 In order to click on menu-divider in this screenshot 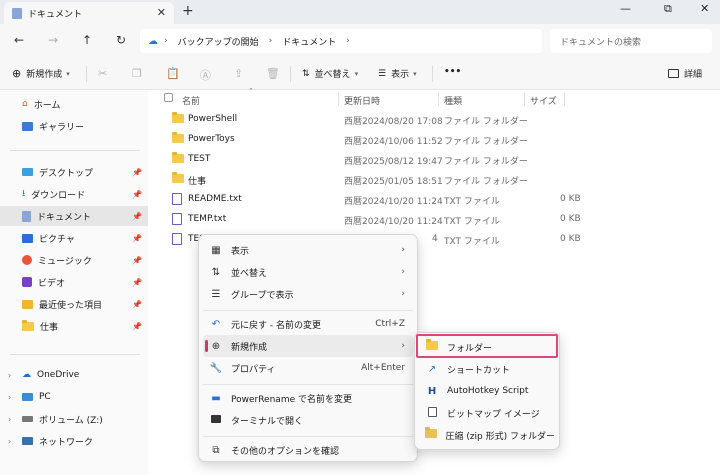, I will do `click(308, 310)`.